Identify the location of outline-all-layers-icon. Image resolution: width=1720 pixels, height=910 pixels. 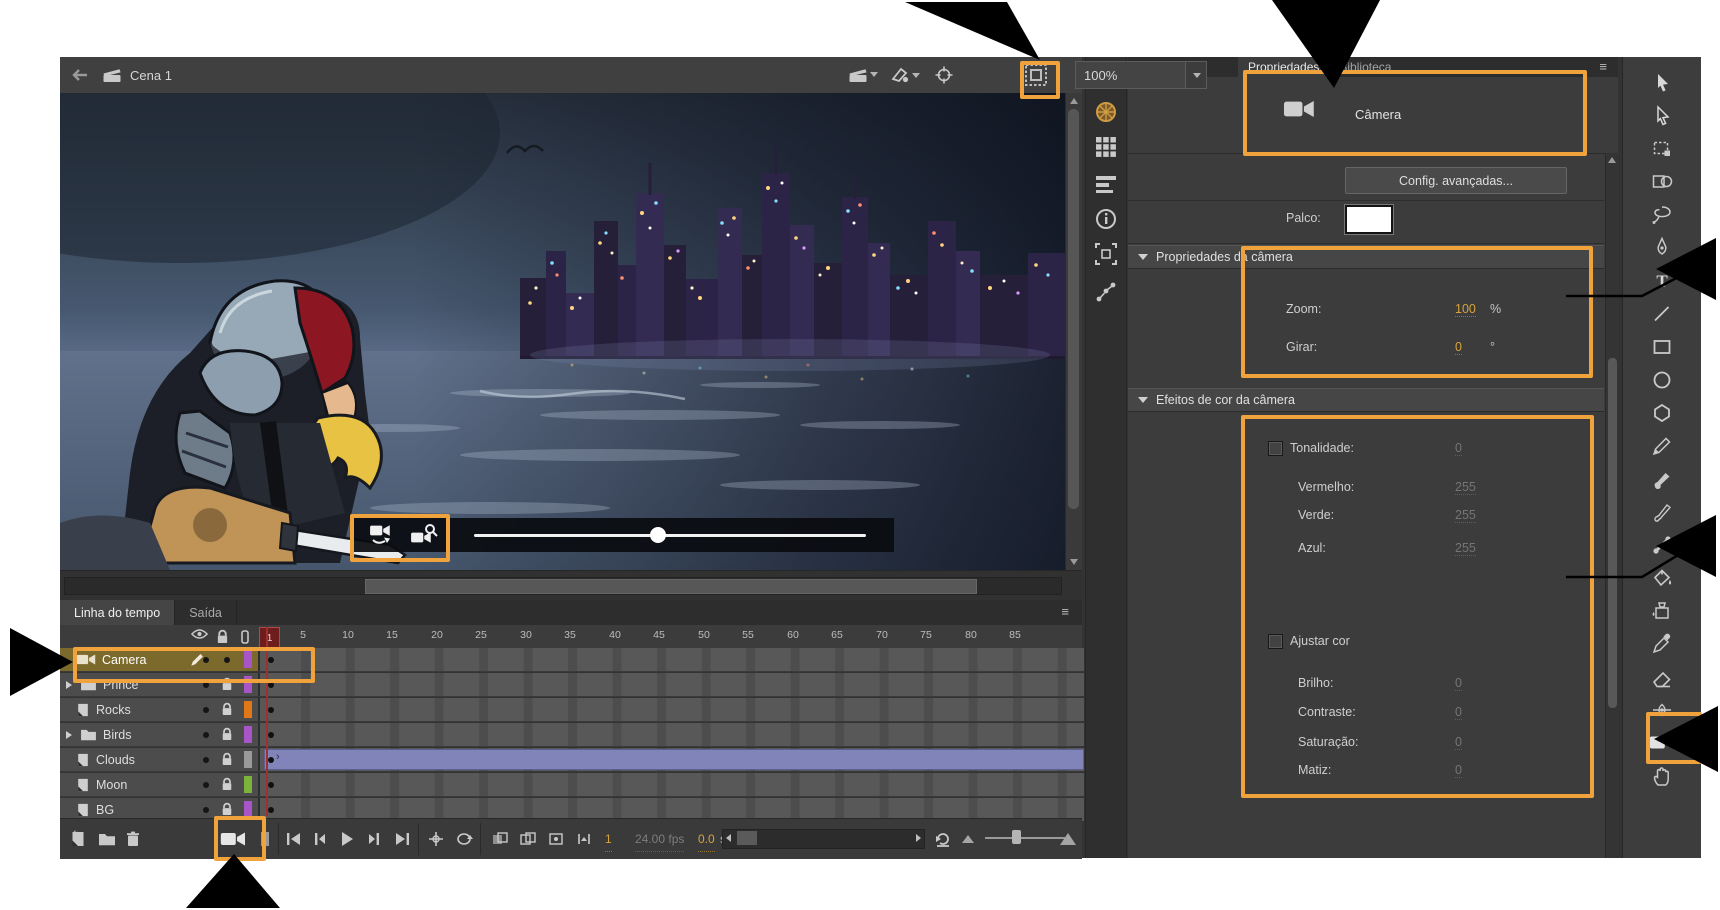
(245, 637).